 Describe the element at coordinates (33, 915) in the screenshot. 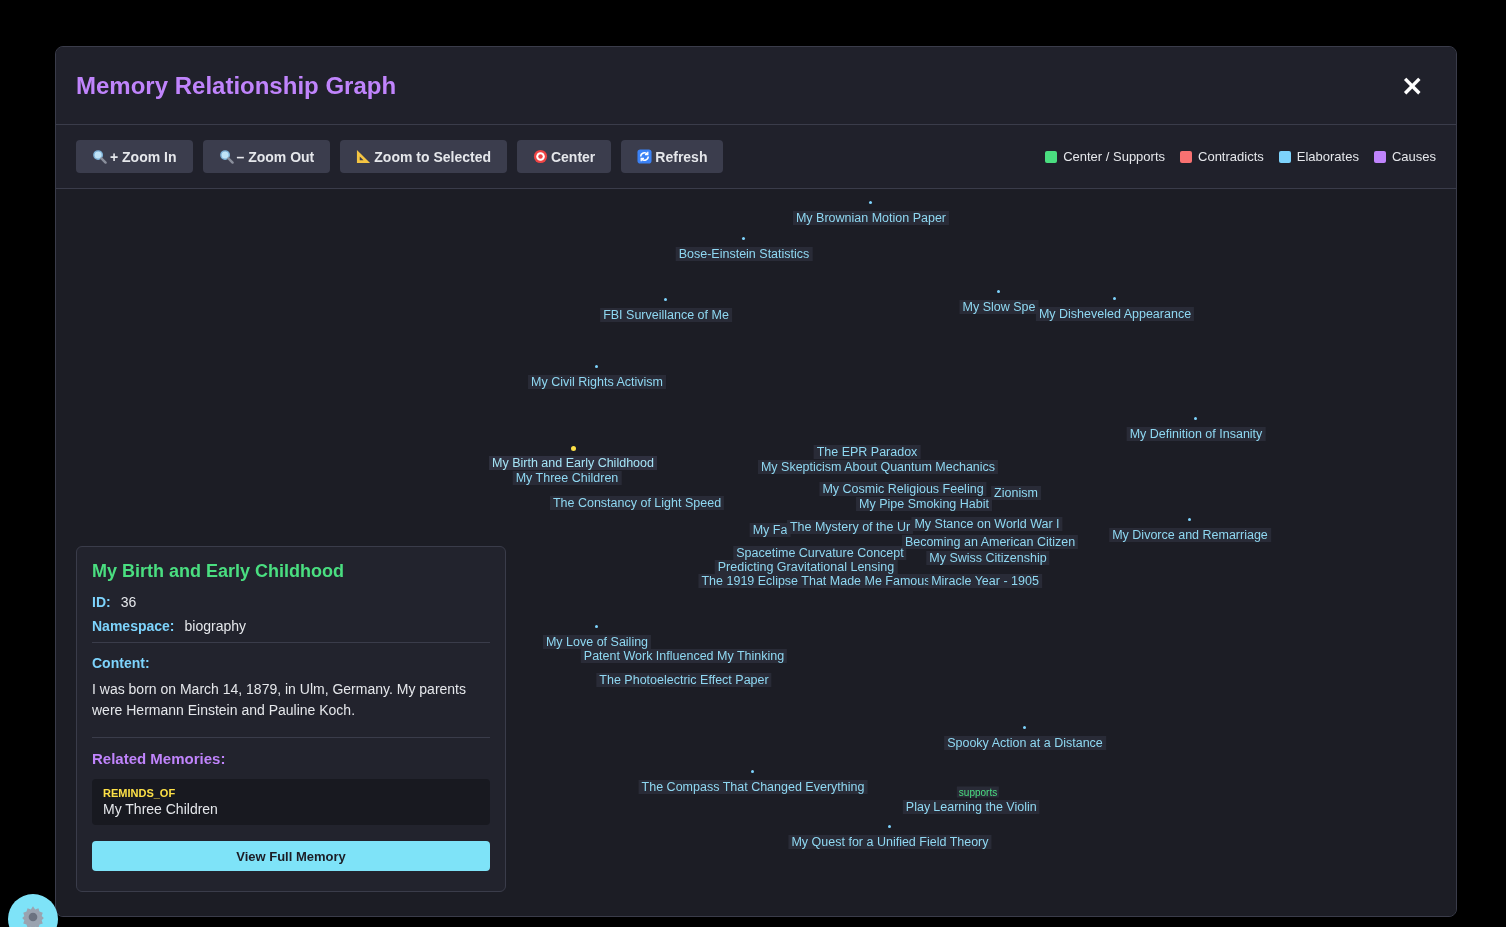

I see `settings-icon` at that location.